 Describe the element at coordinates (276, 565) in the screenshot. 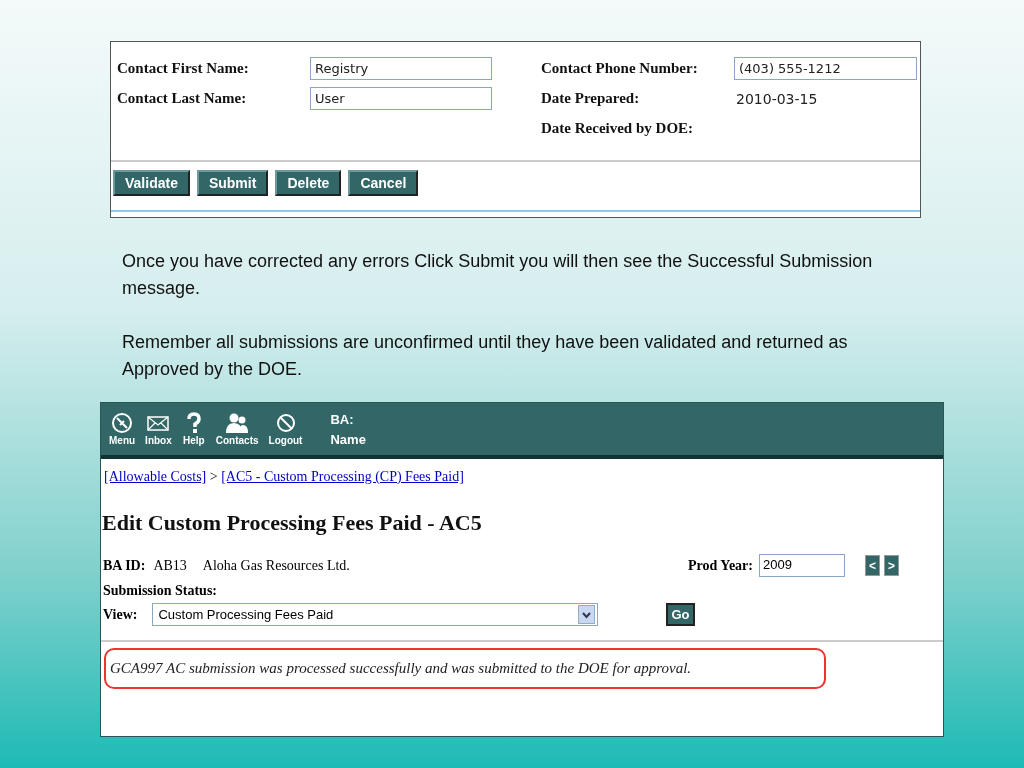

I see `company-name: Aloha Gas Resources Ltd.` at that location.